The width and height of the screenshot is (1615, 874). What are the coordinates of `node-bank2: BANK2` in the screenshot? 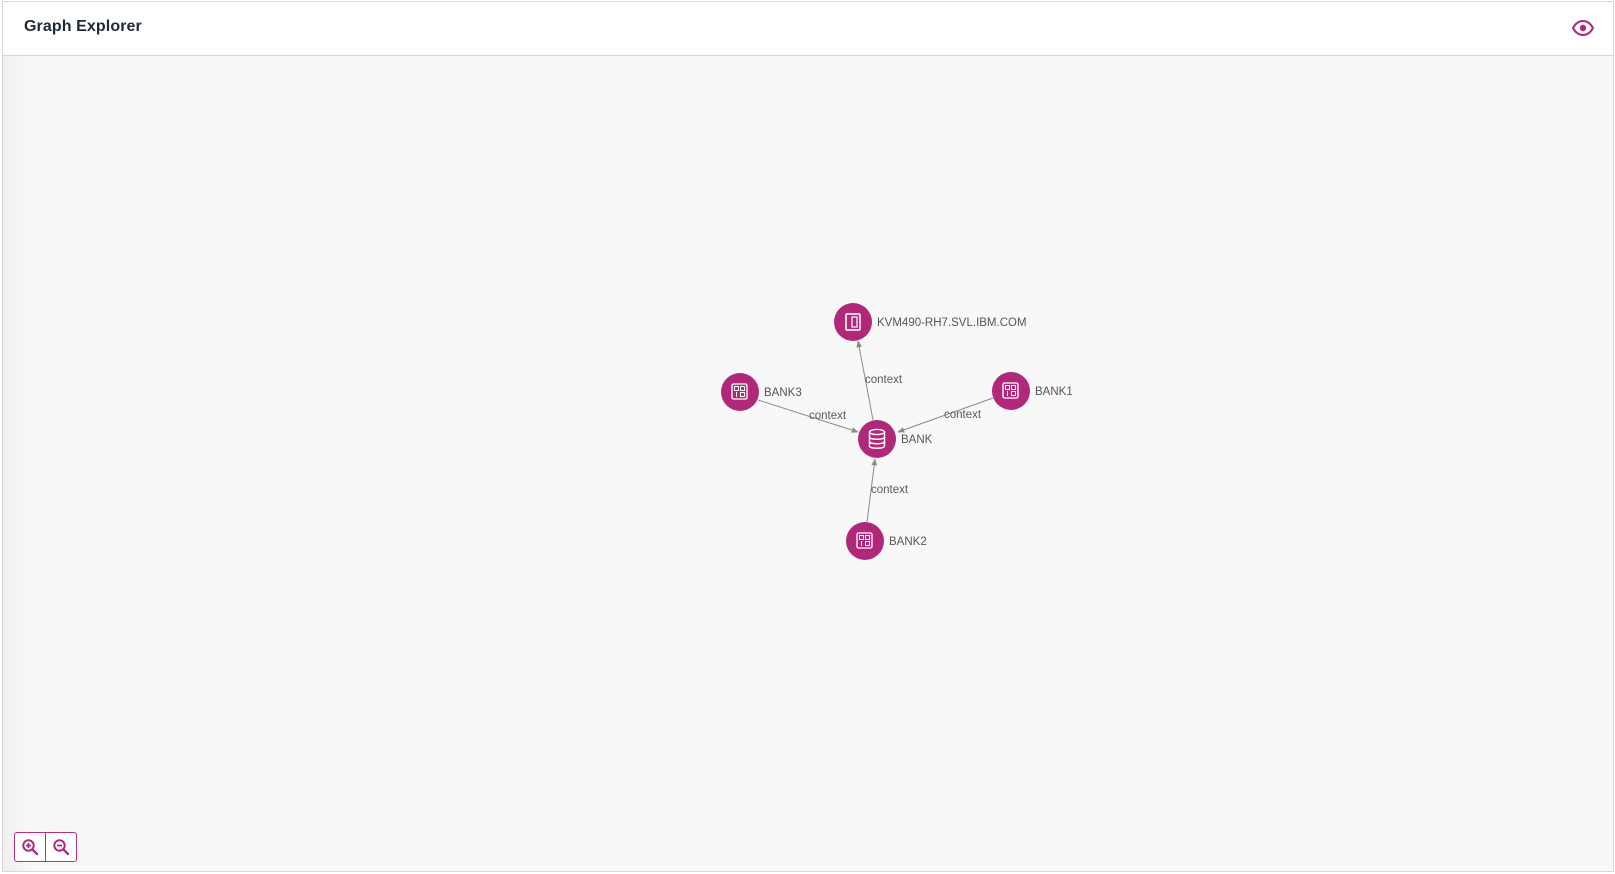 It's located at (886, 541).